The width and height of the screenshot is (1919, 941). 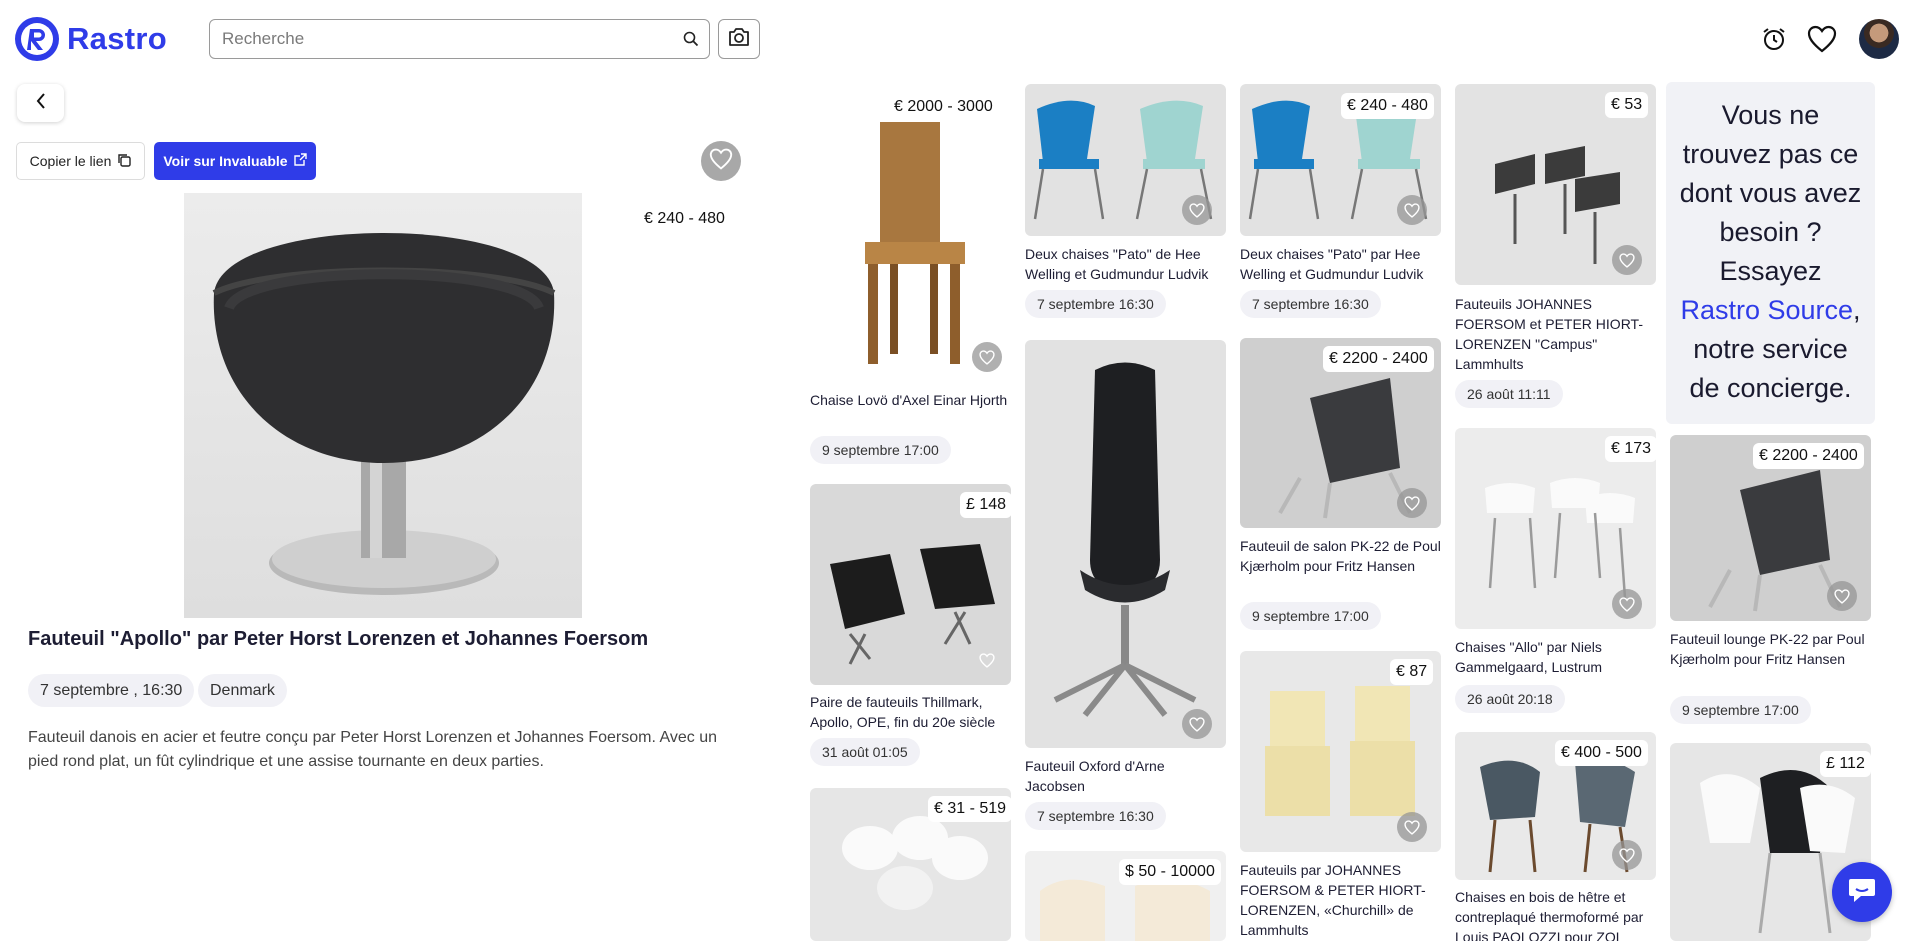 What do you see at coordinates (970, 809) in the screenshot?
I see `listing-price: € 31 - 519` at bounding box center [970, 809].